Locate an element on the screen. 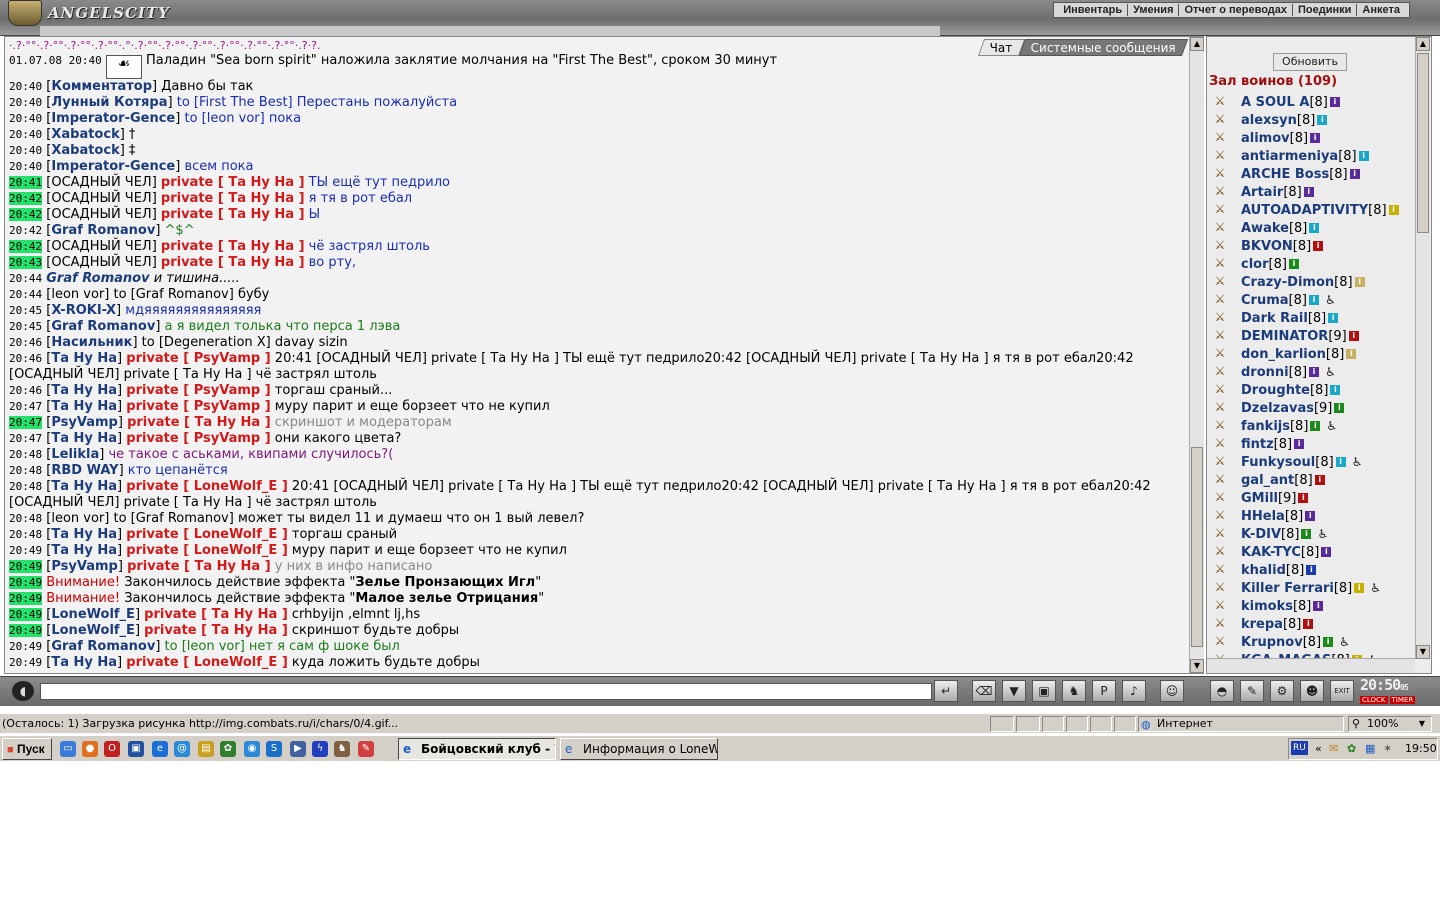 The width and height of the screenshot is (1440, 900). user-name: clor is located at coordinates (1255, 264).